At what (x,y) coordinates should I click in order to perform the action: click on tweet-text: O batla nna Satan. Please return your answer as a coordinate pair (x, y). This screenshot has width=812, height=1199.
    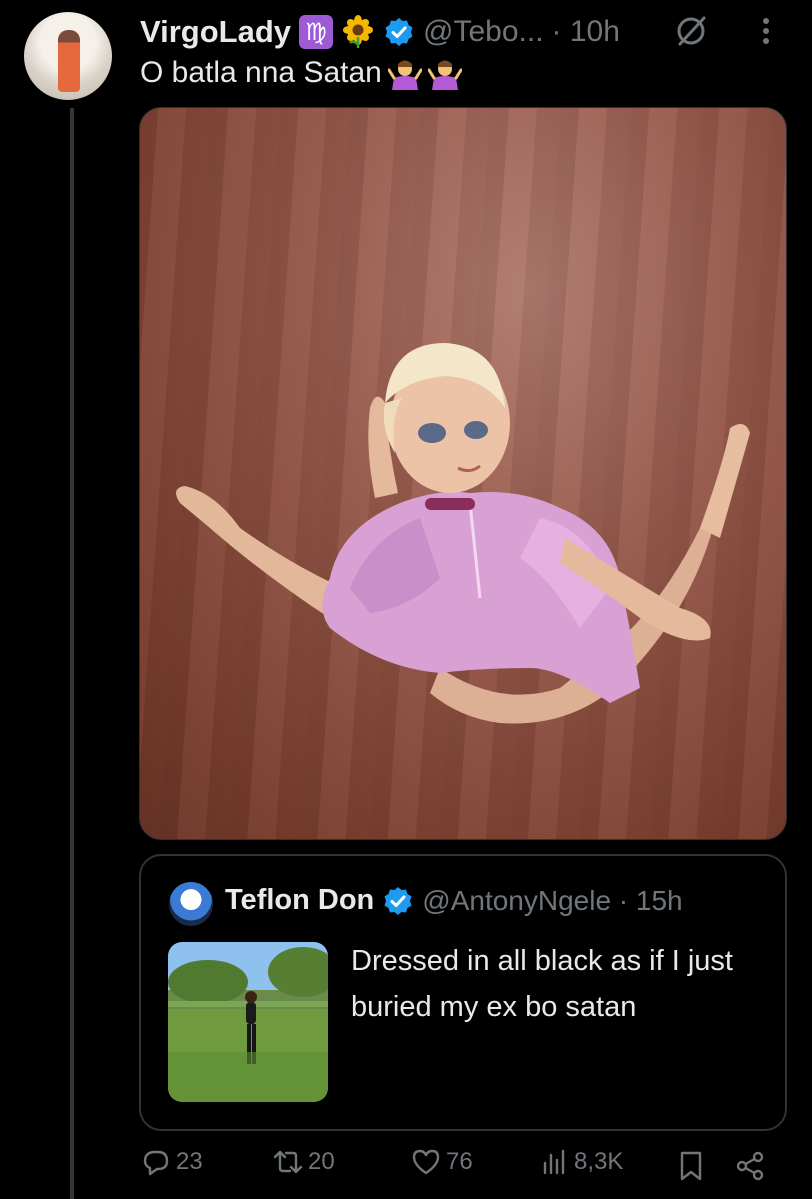
    Looking at the image, I should click on (301, 73).